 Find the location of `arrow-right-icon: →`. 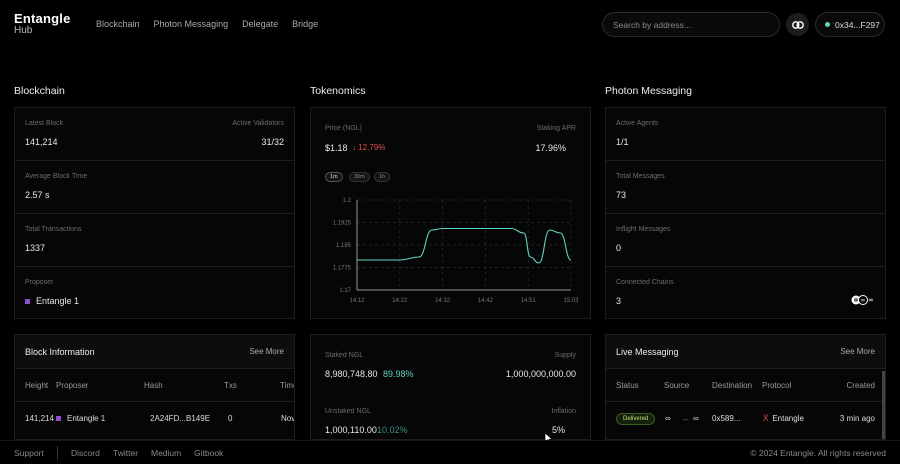

arrow-right-icon: → is located at coordinates (685, 418).